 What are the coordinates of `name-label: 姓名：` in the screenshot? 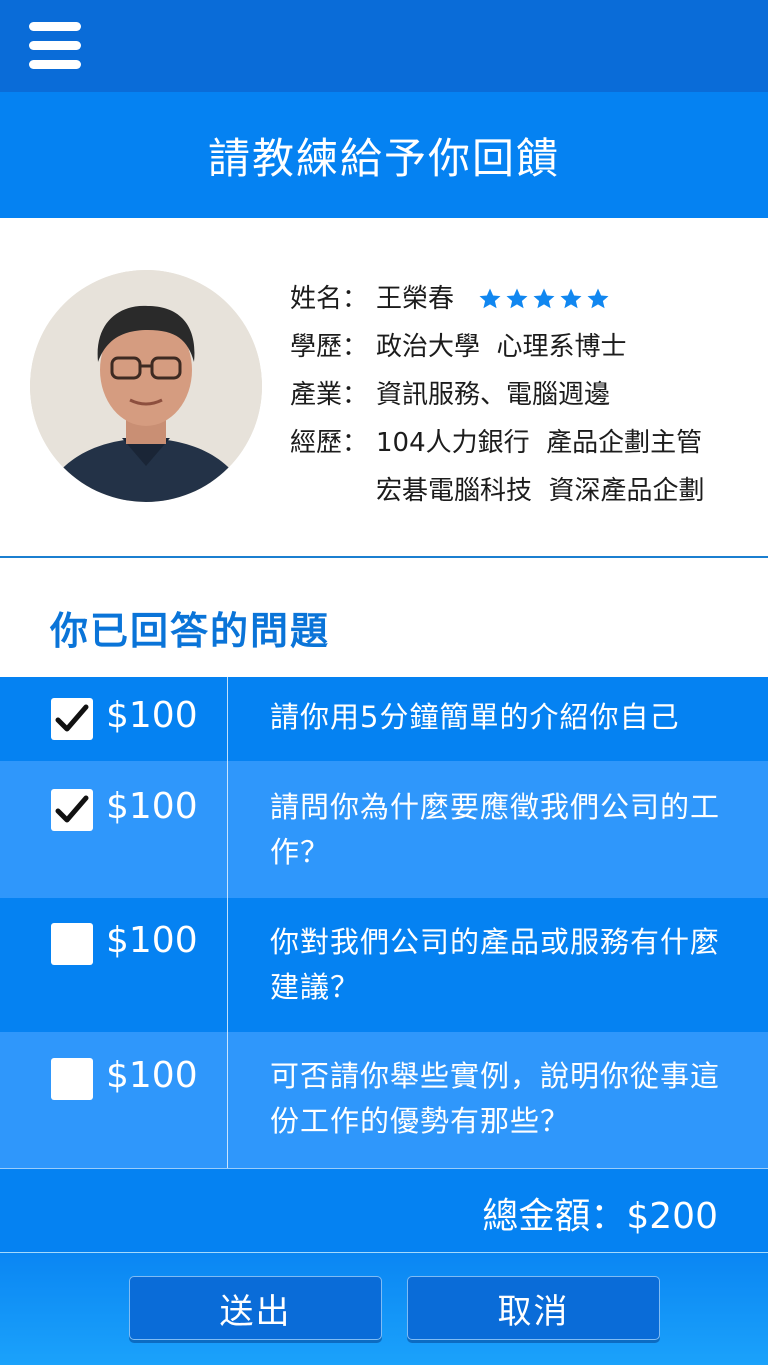 It's located at (329, 298).